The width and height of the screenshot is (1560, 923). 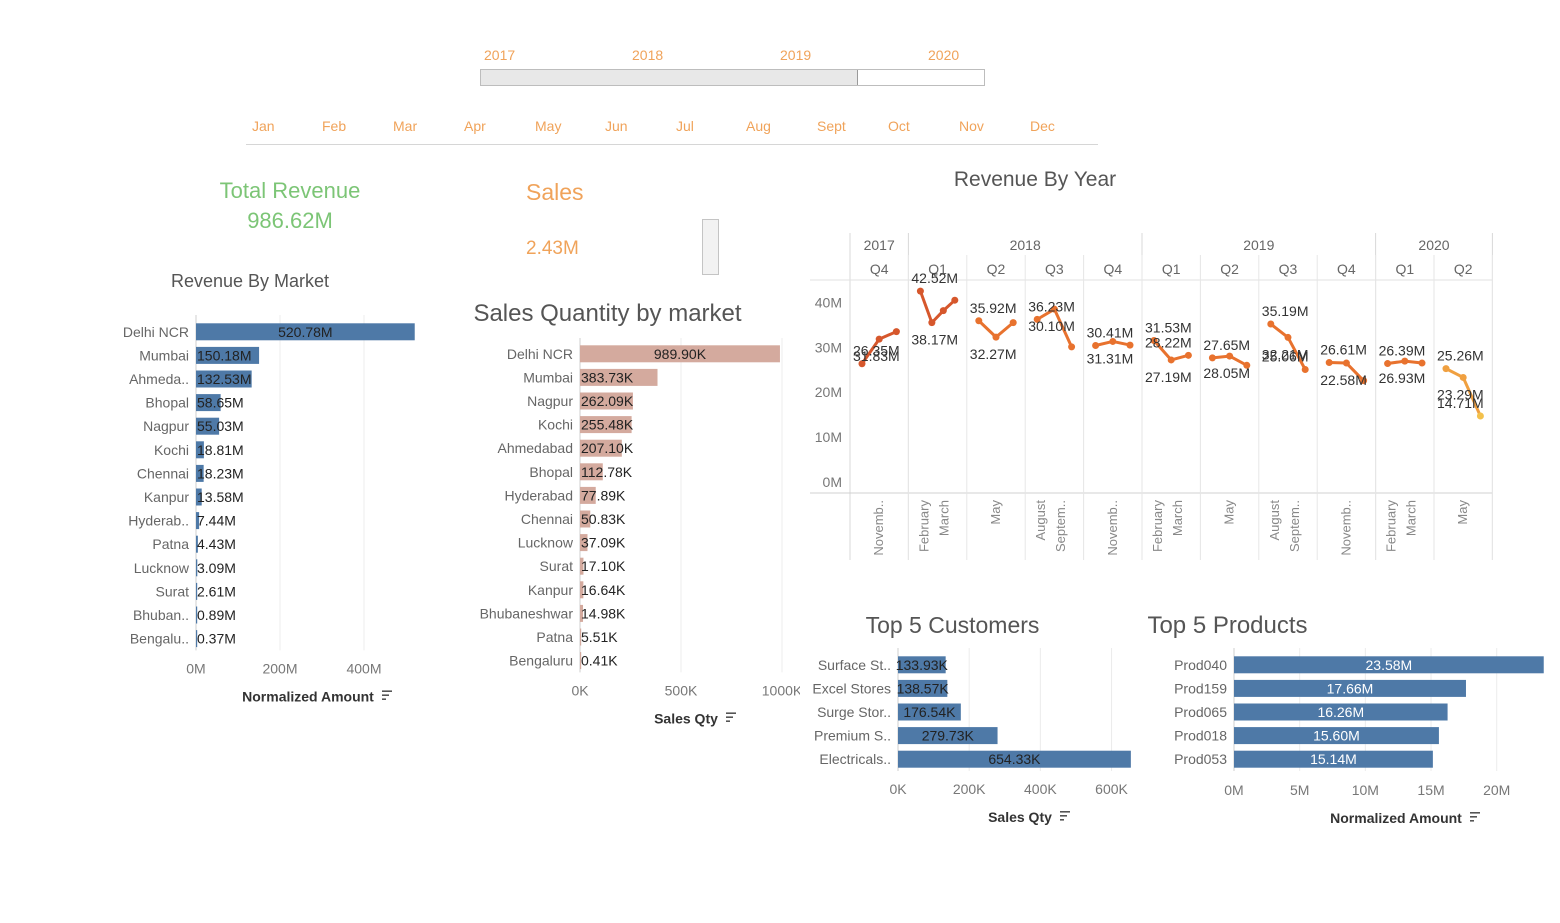 What do you see at coordinates (279, 668) in the screenshot?
I see `x-tick-label: 200M` at bounding box center [279, 668].